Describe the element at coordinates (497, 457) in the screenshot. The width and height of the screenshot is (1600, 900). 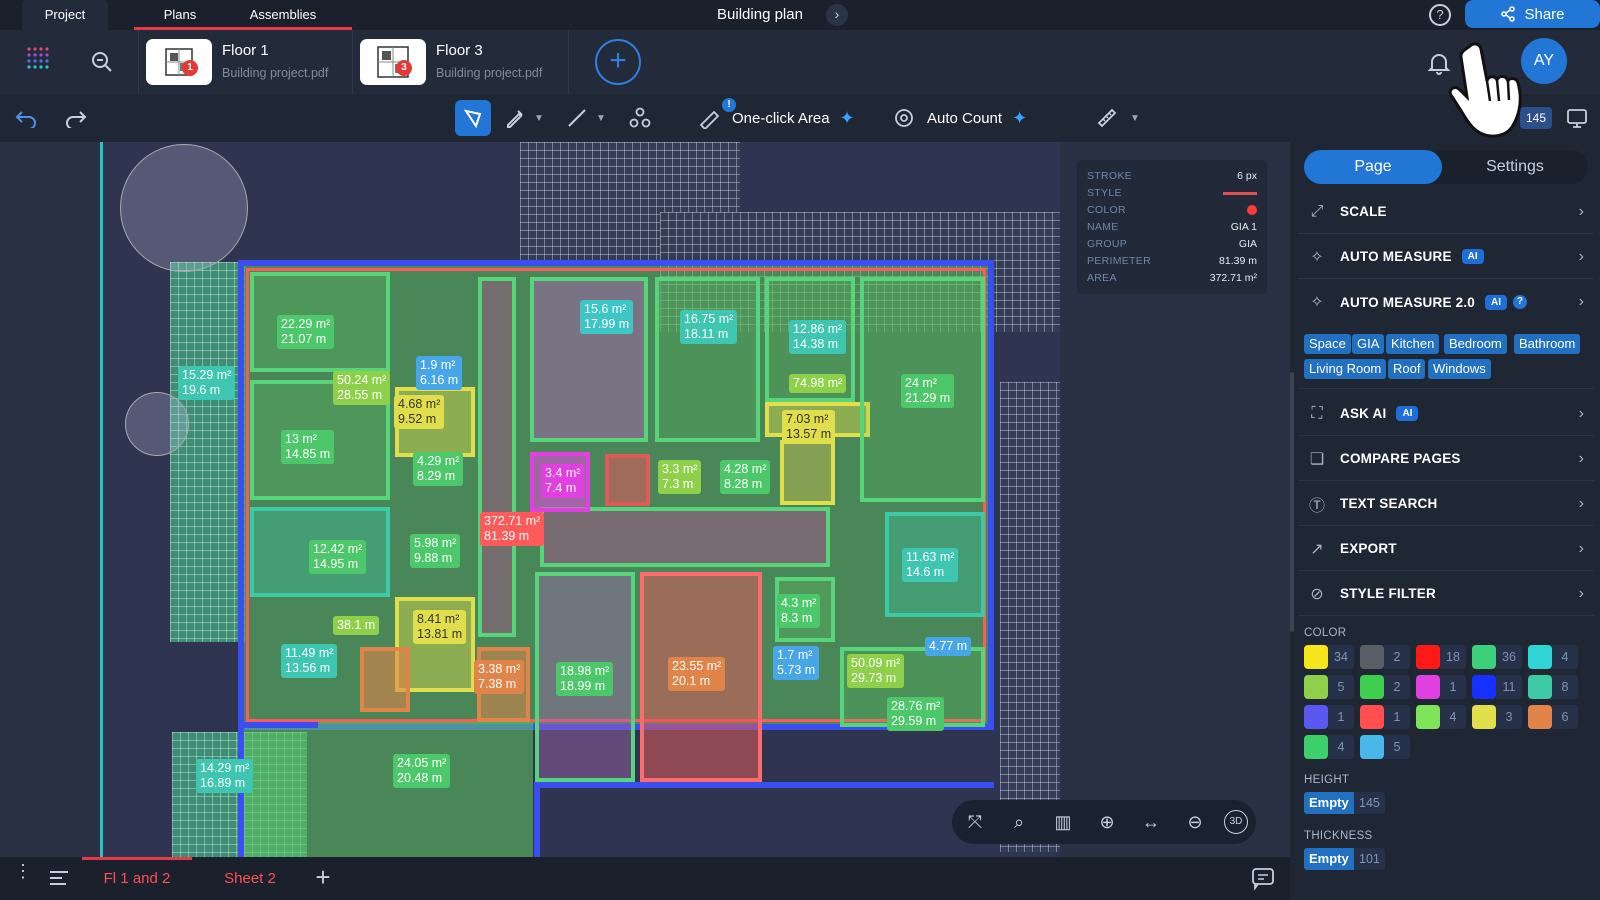
I see `corridor-room` at that location.